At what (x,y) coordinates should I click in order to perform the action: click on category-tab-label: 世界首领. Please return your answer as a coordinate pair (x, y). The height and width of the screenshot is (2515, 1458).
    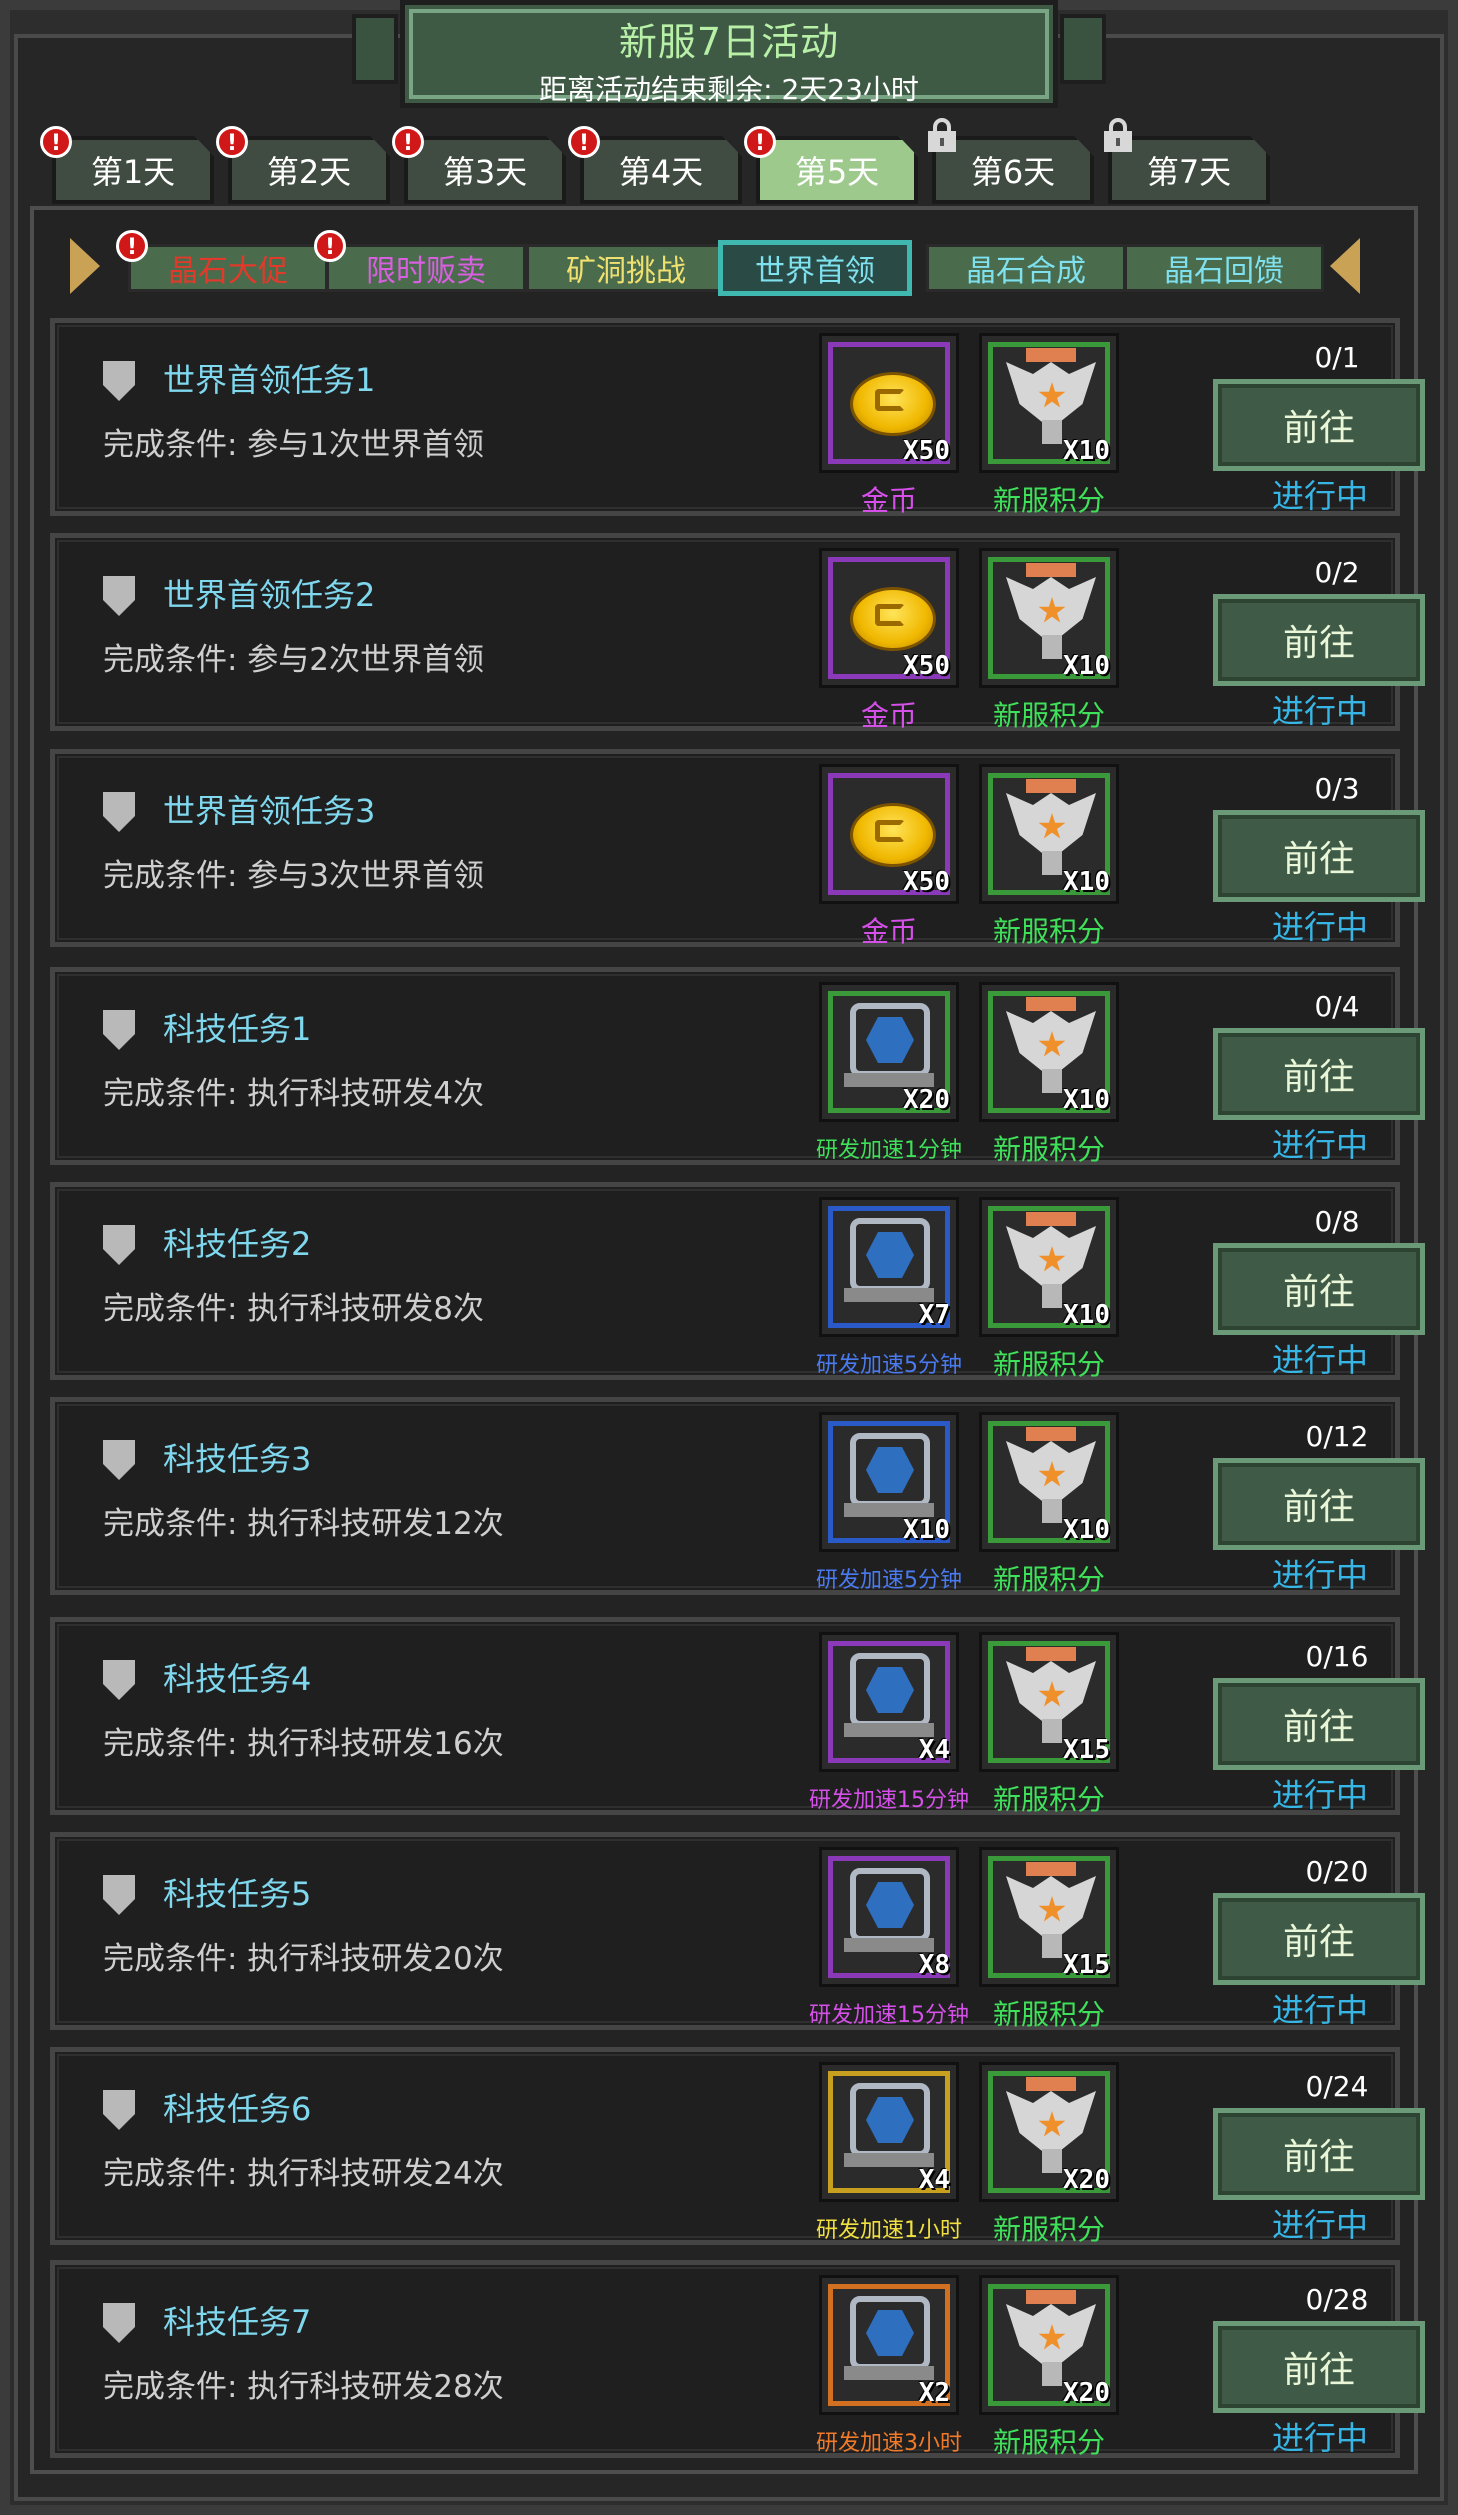
    Looking at the image, I should click on (815, 271).